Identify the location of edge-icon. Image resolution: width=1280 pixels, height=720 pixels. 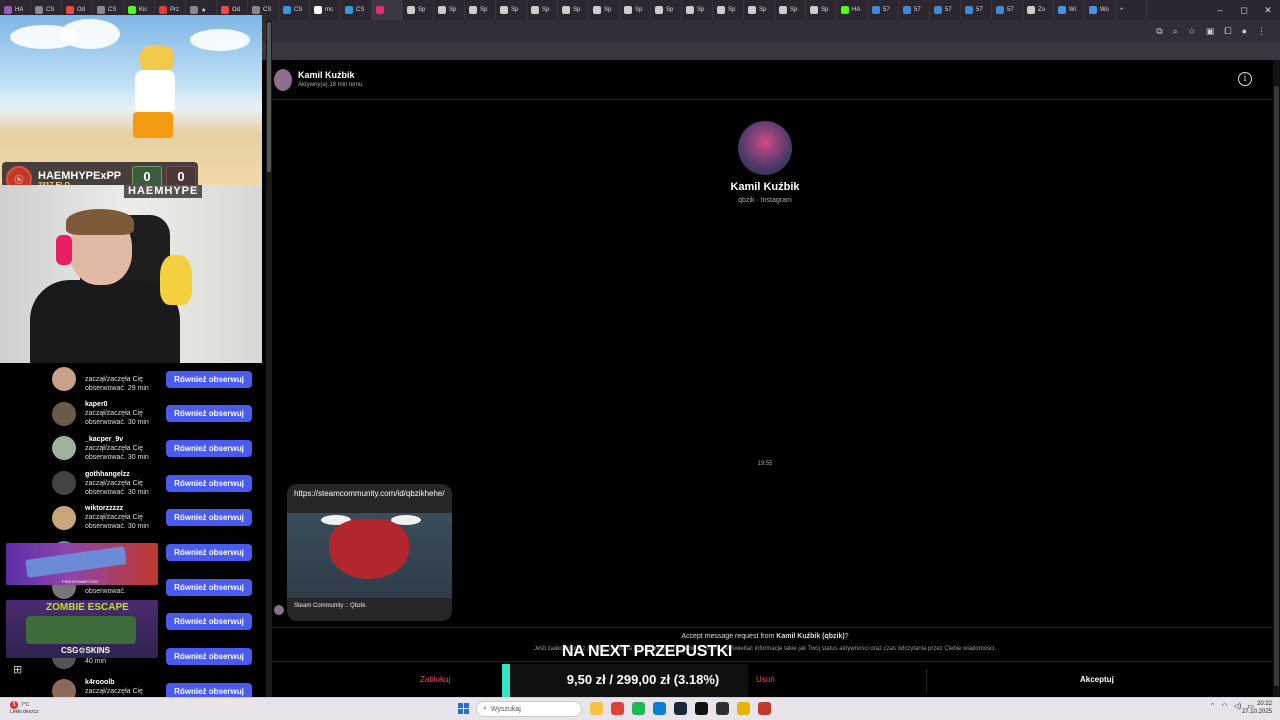
(659, 708).